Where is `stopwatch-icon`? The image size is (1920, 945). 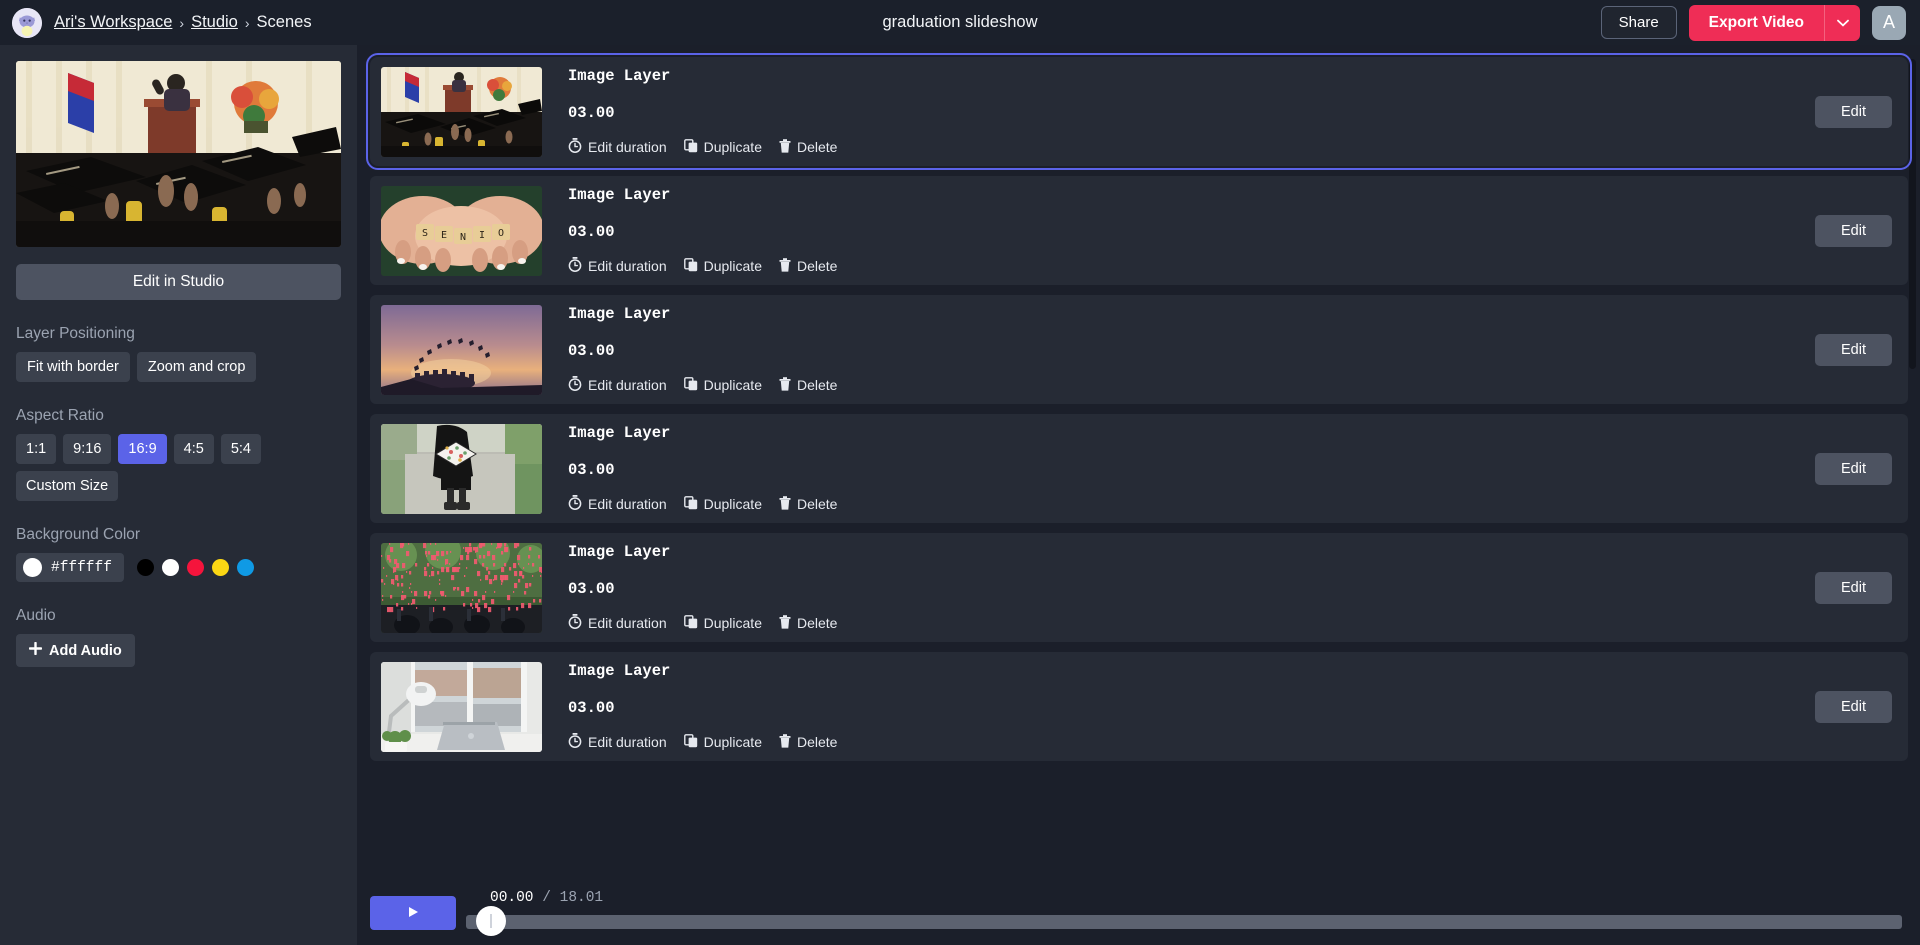 stopwatch-icon is located at coordinates (575, 266).